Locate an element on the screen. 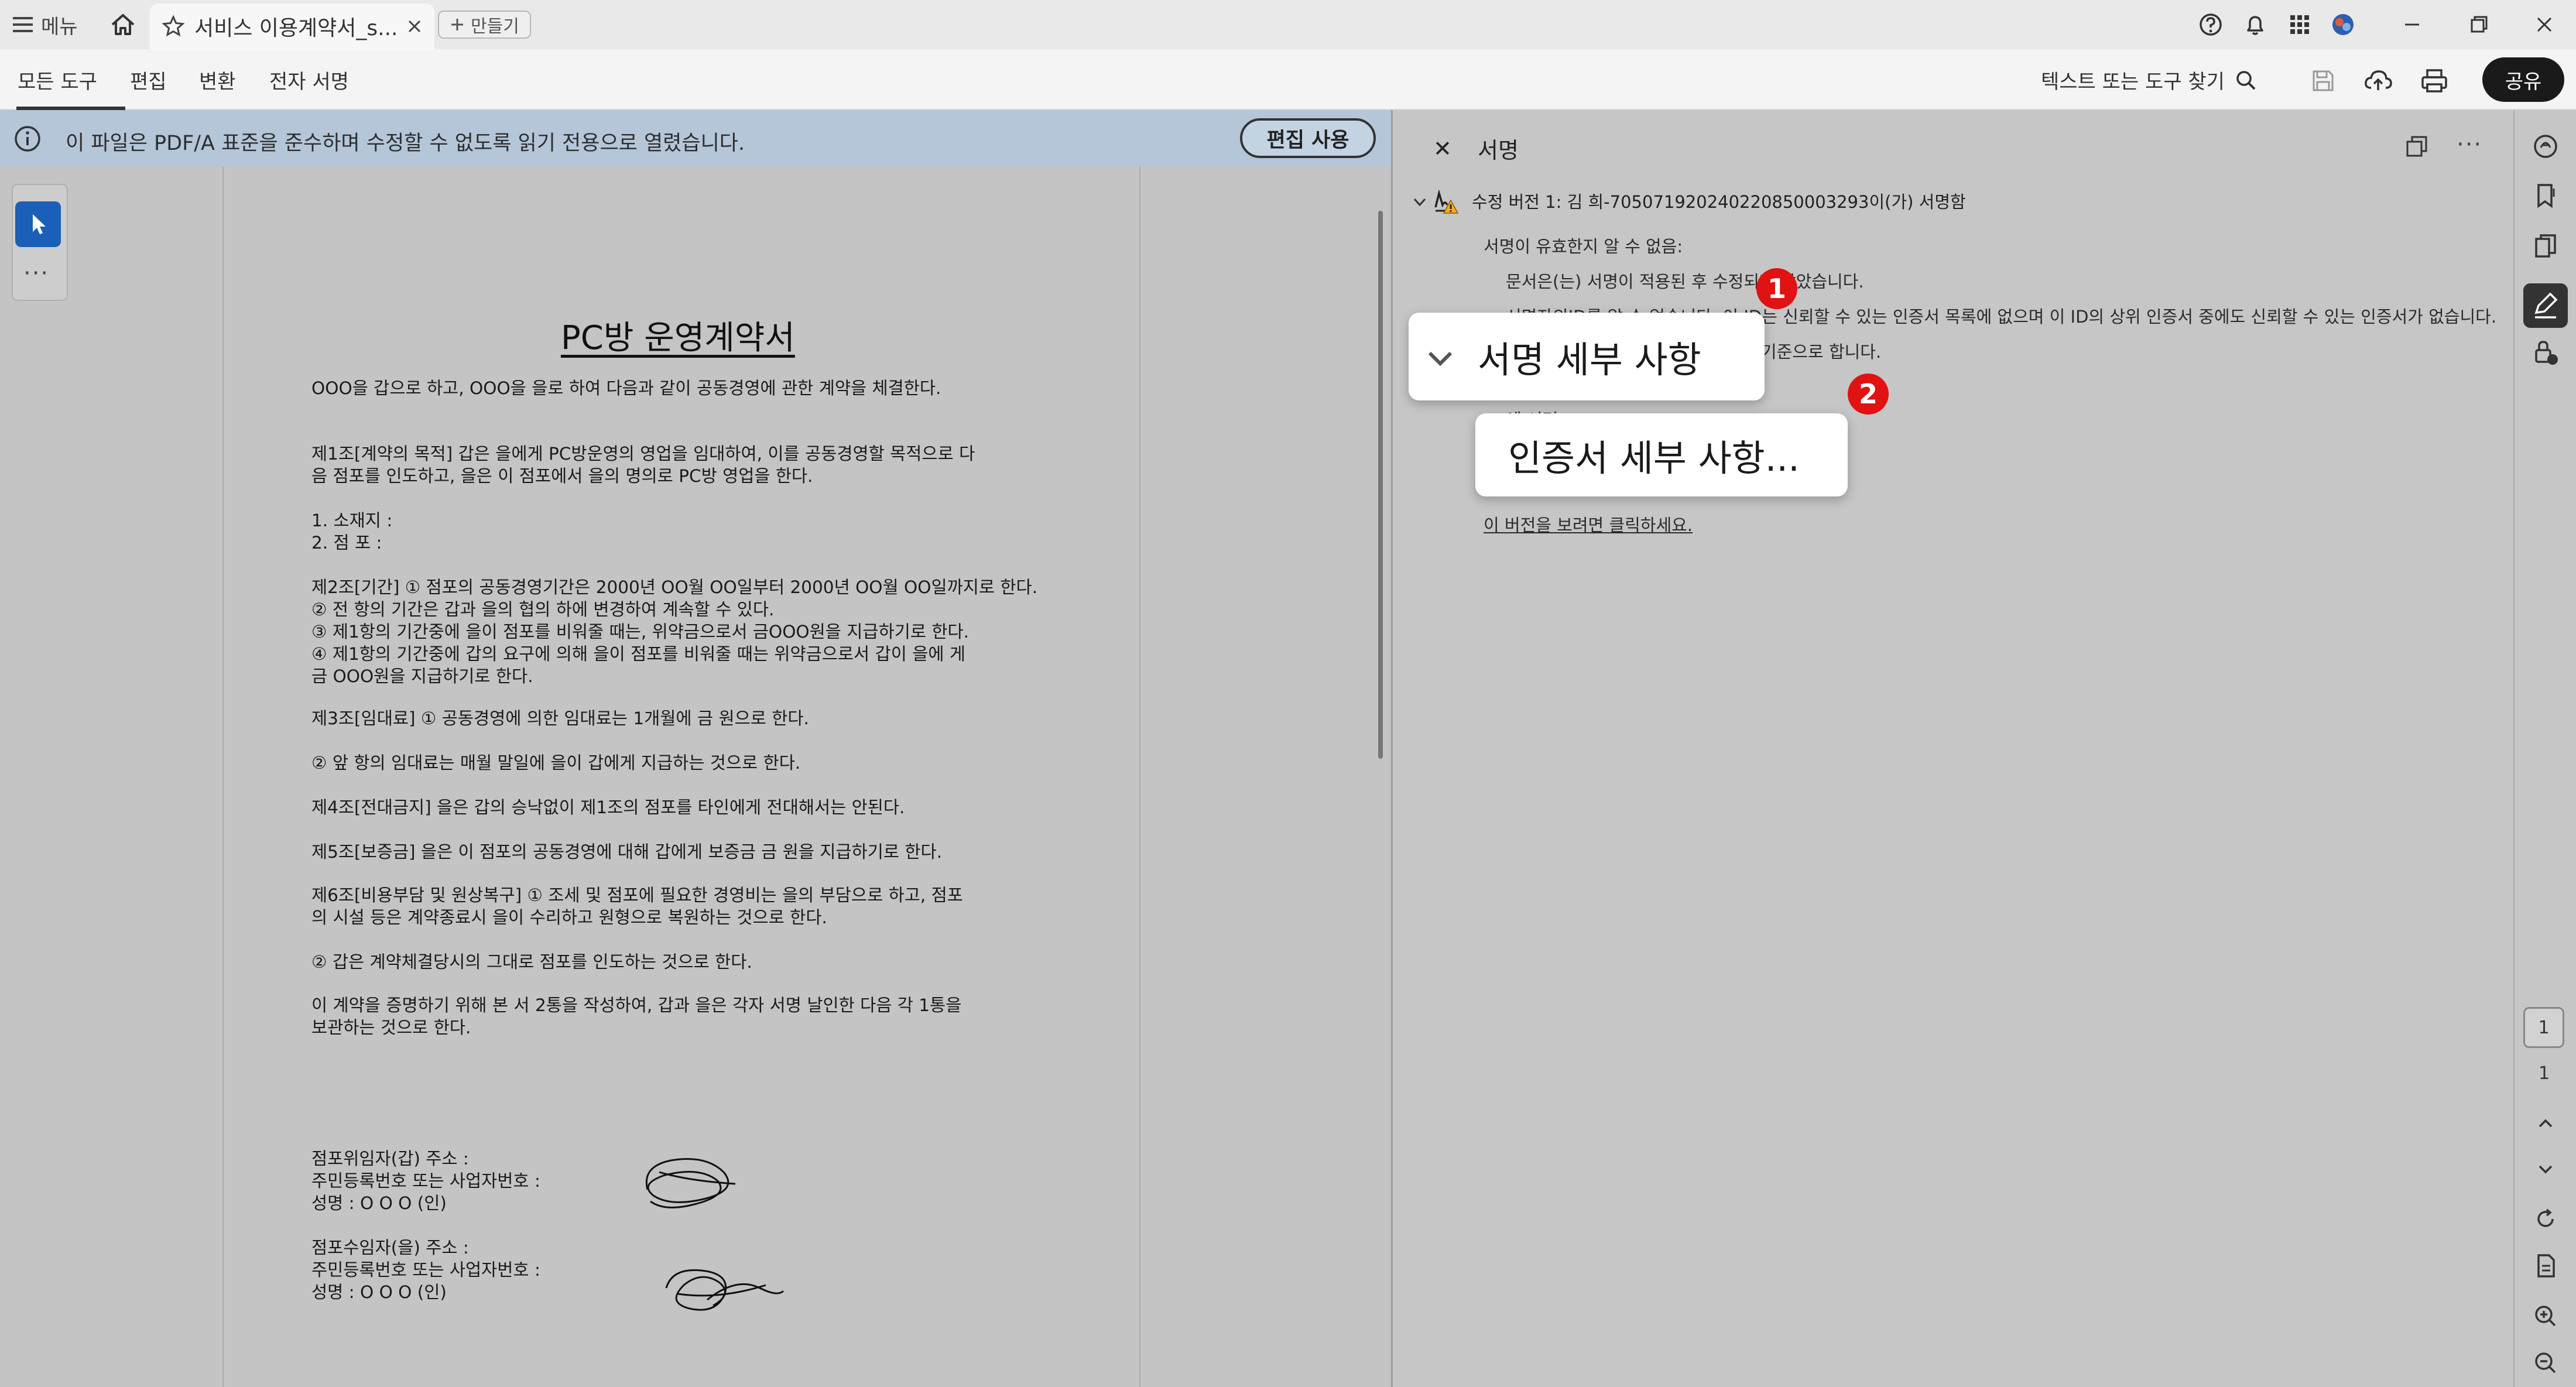 This screenshot has width=2576, height=1387. page-total: 1 is located at coordinates (2544, 1073).